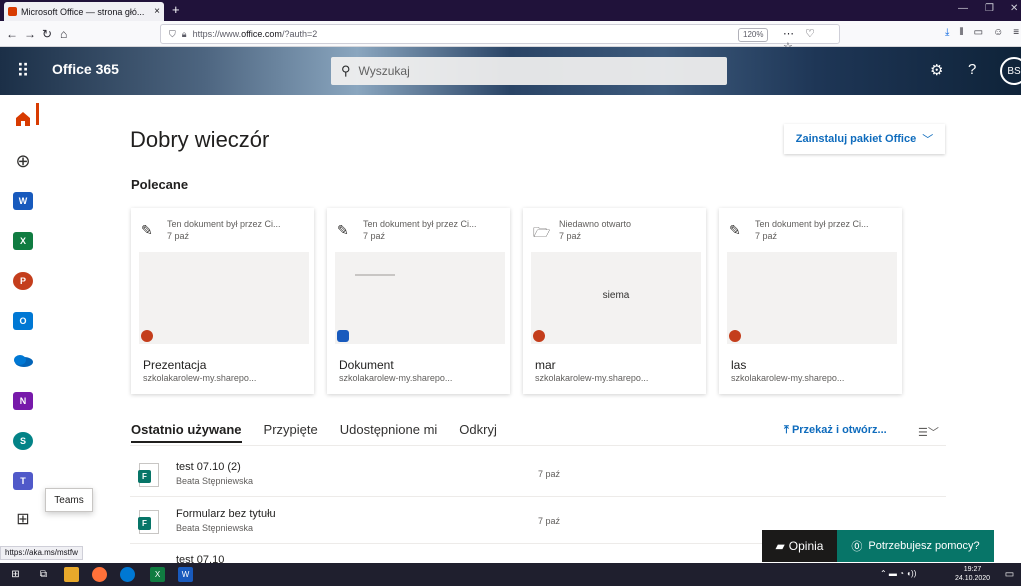  I want to click on windows-taskbar: ⊞ ⧉ X W ⌃ ▬ ◔ ◖)) 19:27 24.10.2020 ▭, so click(510, 574).